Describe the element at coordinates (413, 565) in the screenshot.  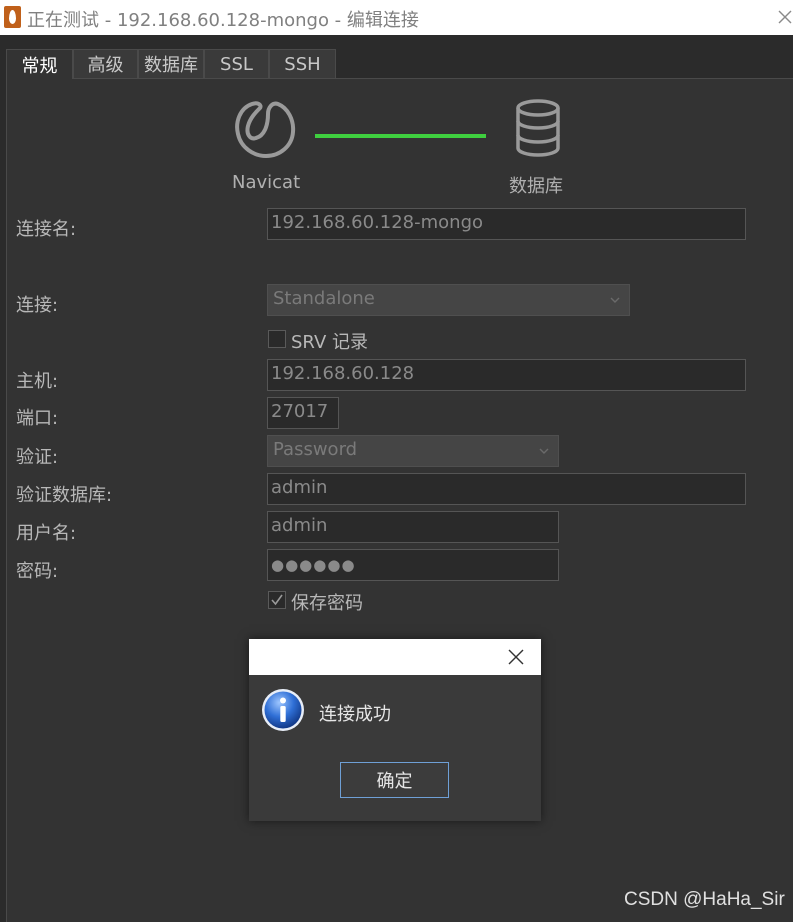
I see `password-input: ●●●●●●` at that location.